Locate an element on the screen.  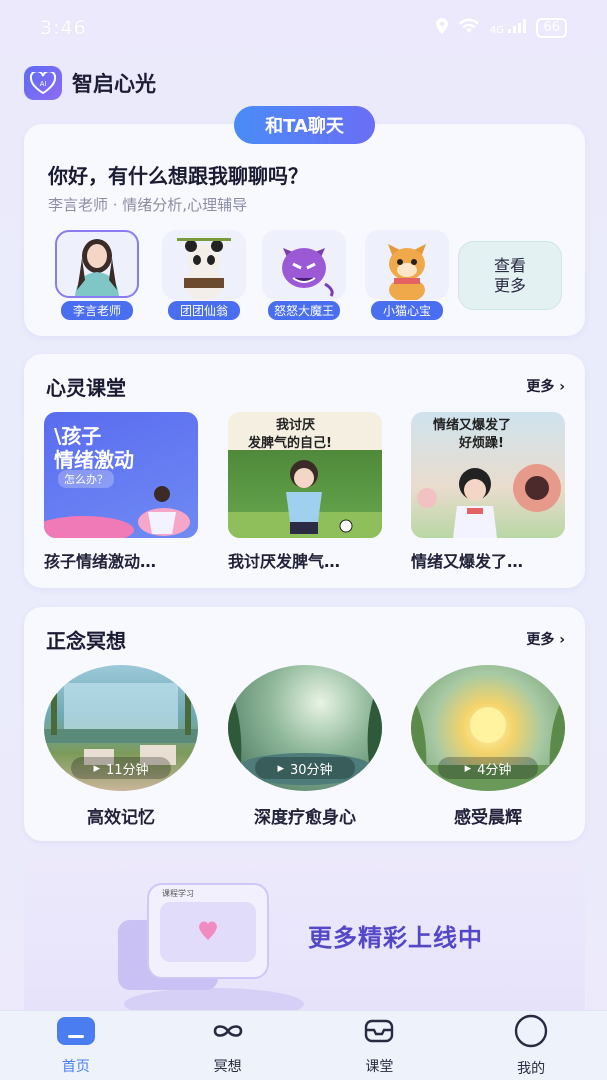
character-label: 小猫心宝 is located at coordinates (407, 310).